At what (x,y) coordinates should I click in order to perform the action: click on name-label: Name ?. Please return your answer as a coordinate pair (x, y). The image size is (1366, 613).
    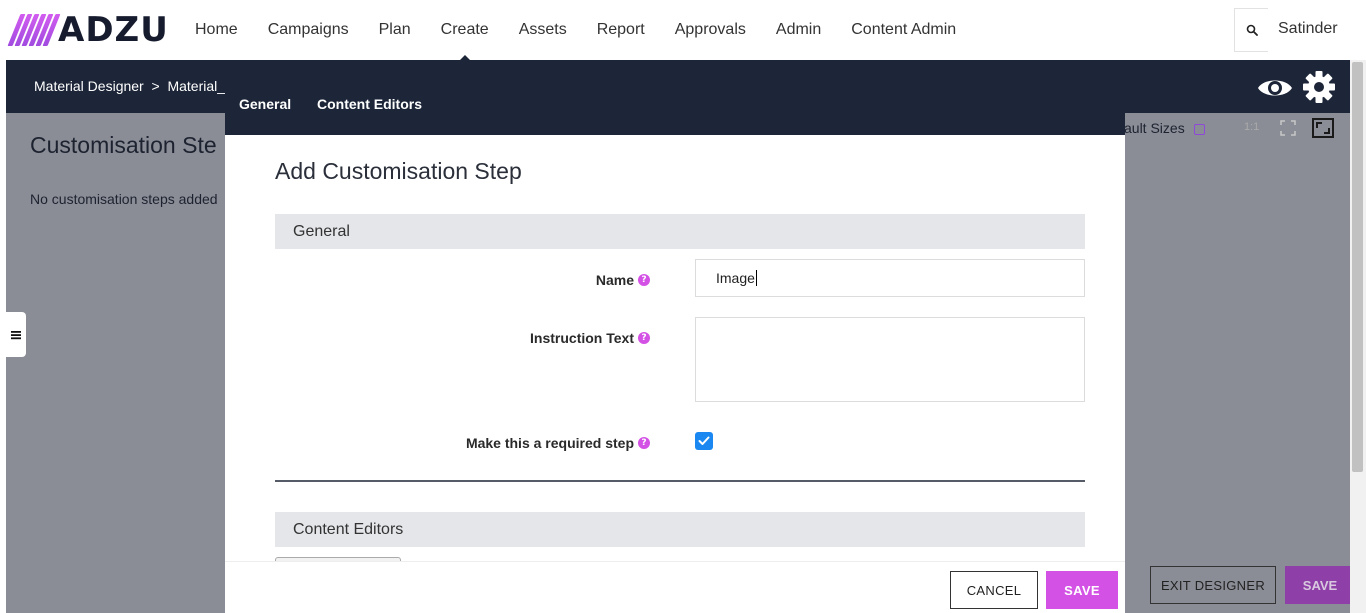
    Looking at the image, I should click on (623, 280).